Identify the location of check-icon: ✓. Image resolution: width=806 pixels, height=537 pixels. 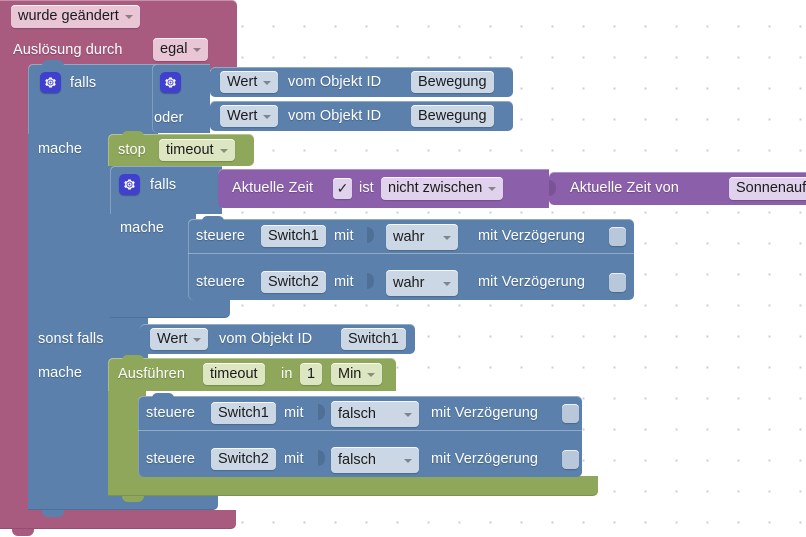
(342, 188).